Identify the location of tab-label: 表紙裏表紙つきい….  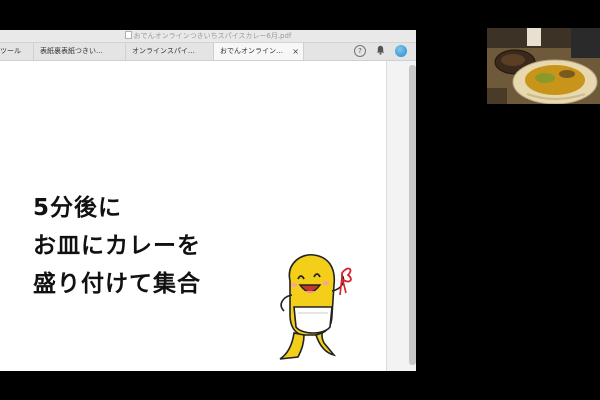
(71, 51).